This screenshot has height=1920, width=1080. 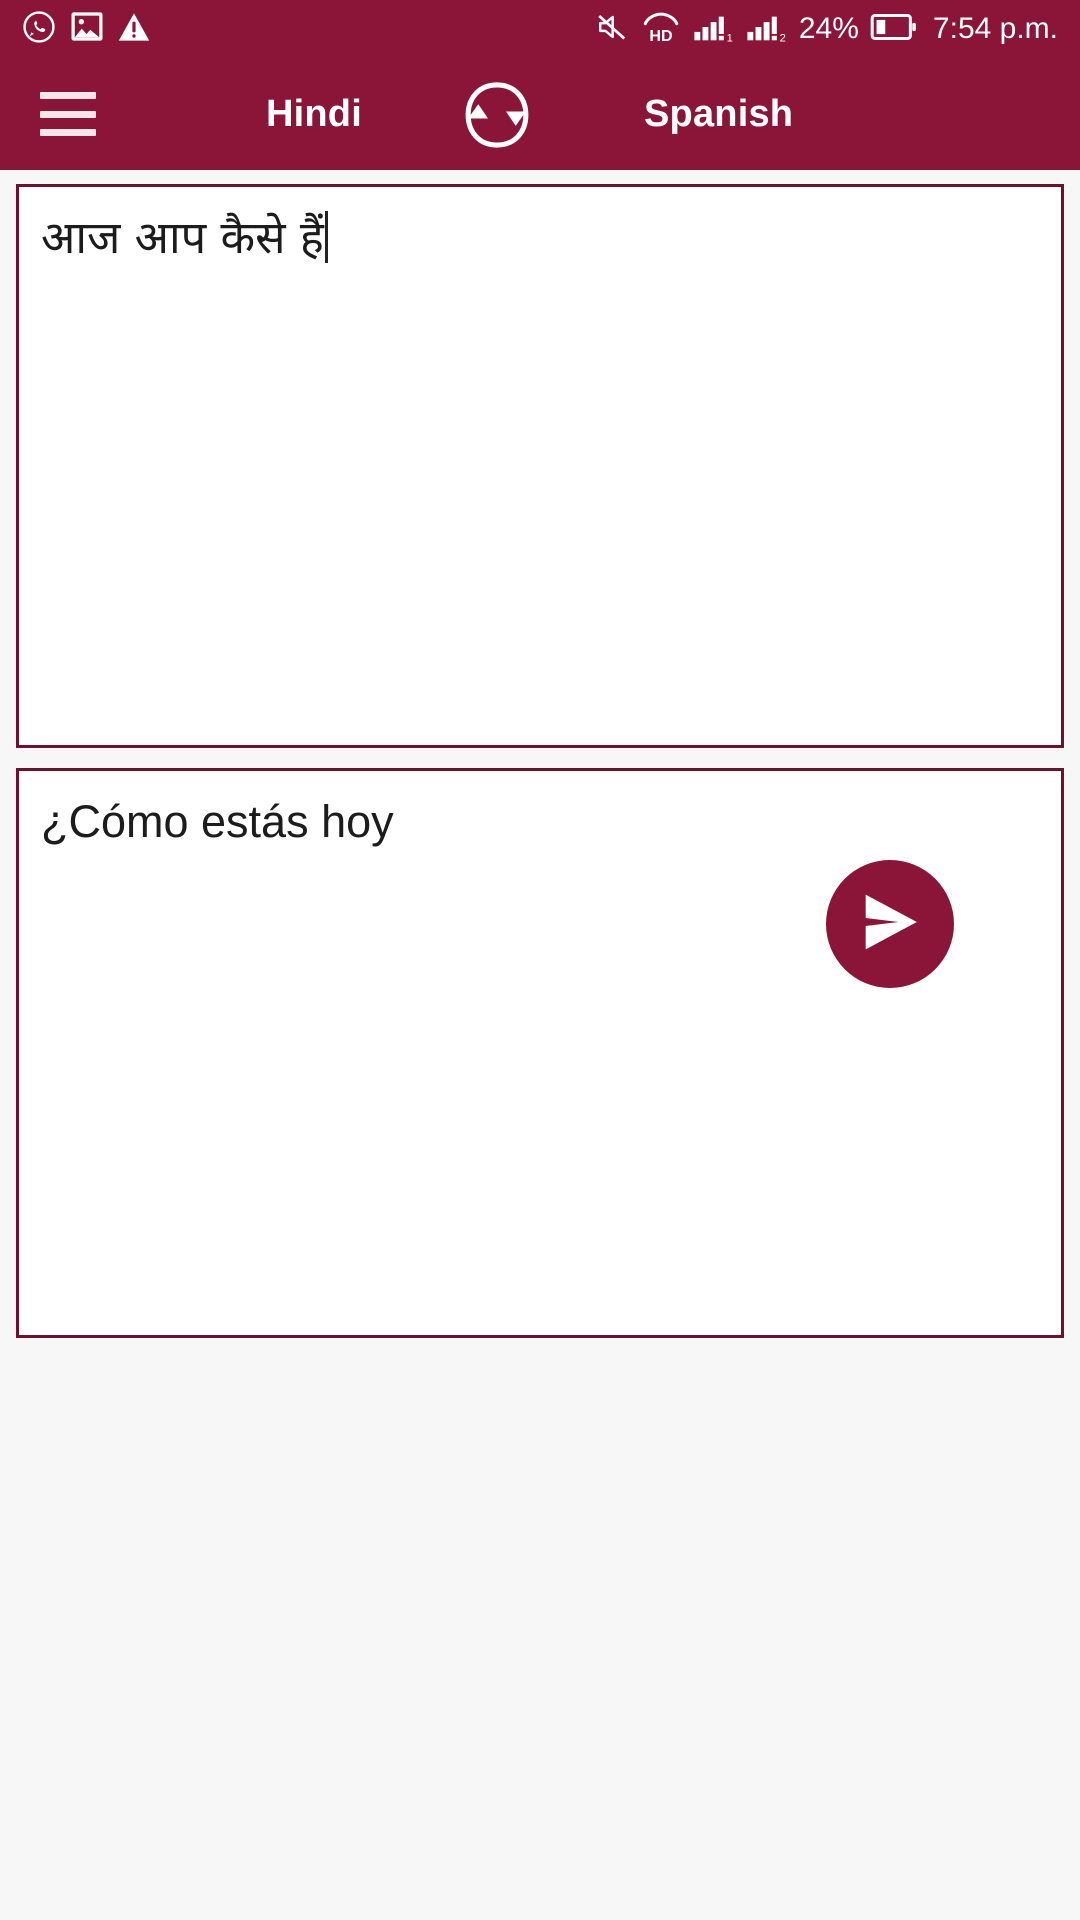 I want to click on svg-text: HD, so click(x=660, y=35).